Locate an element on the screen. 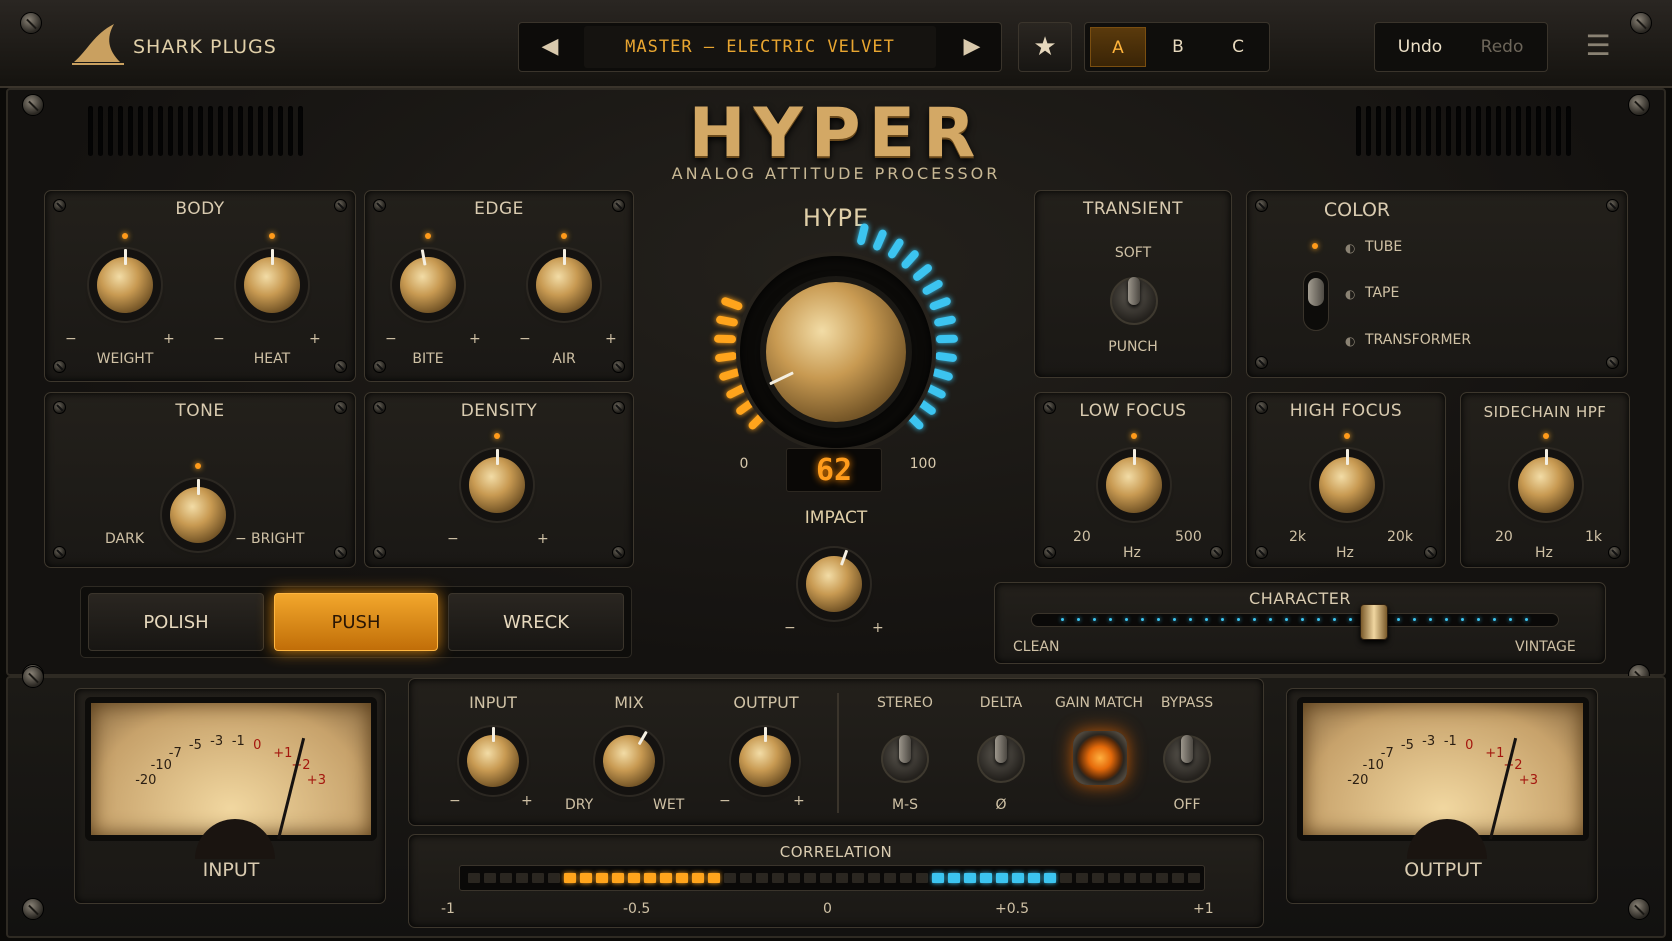  mode-polish-button: POLISH is located at coordinates (176, 622).